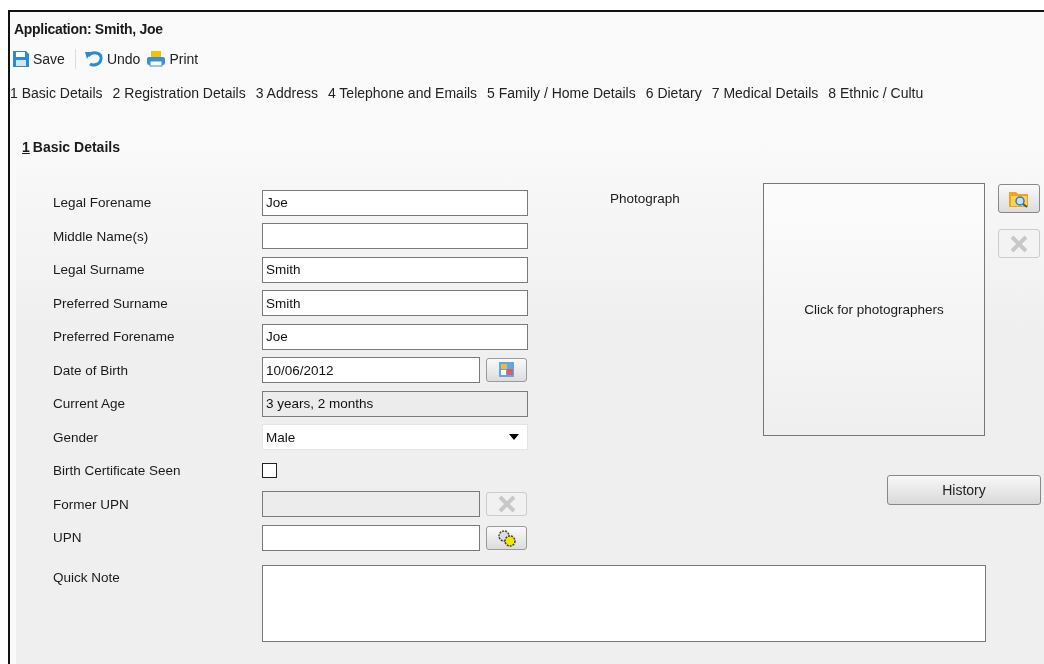 This screenshot has width=1044, height=664. What do you see at coordinates (269, 471) in the screenshot?
I see `checkbox` at bounding box center [269, 471].